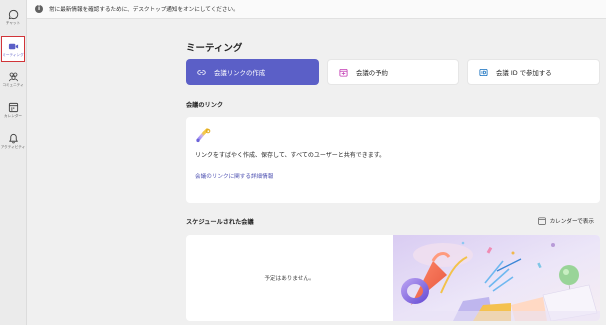  I want to click on bell-icon, so click(13, 138).